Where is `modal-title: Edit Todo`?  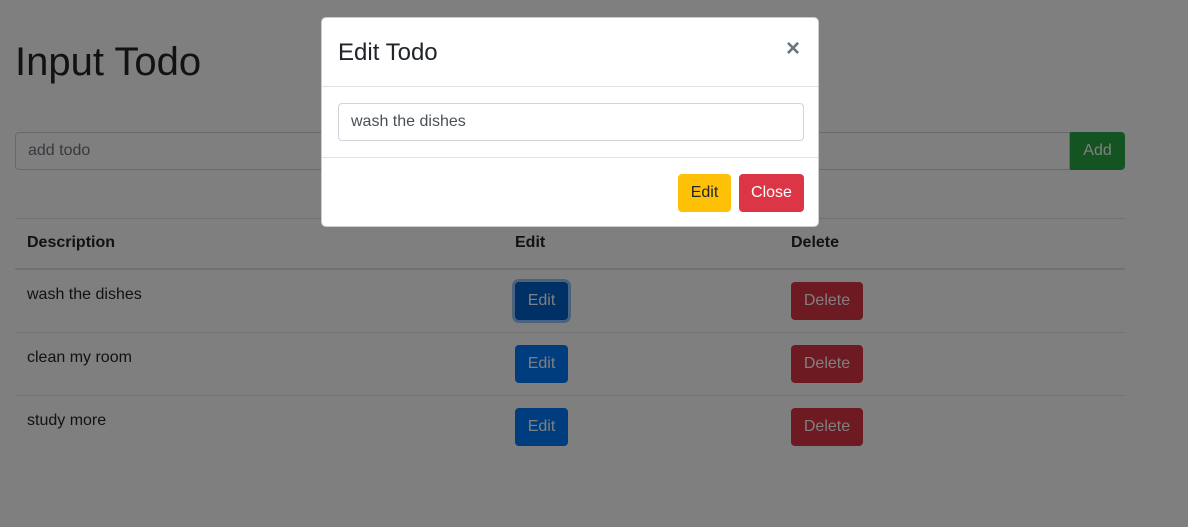
modal-title: Edit Todo is located at coordinates (388, 52).